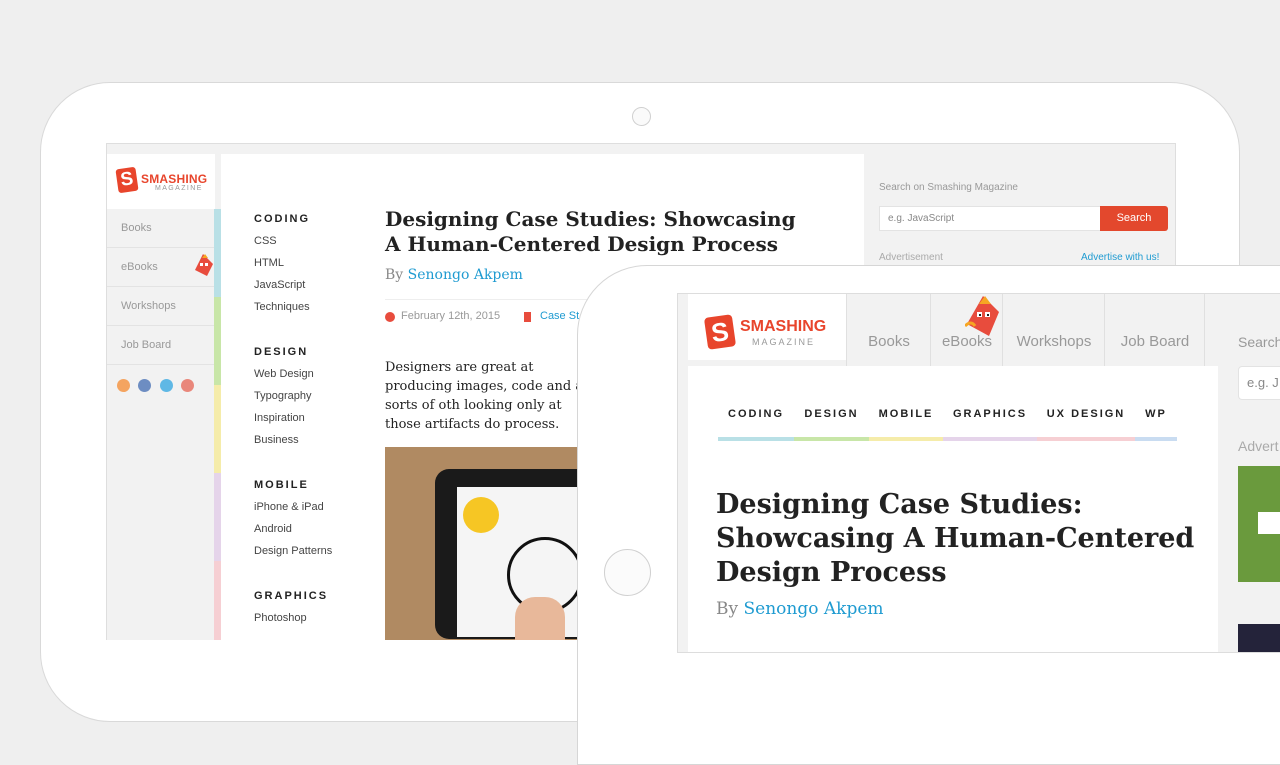 This screenshot has width=1280, height=765. I want to click on category-link: HTML, so click(309, 267).